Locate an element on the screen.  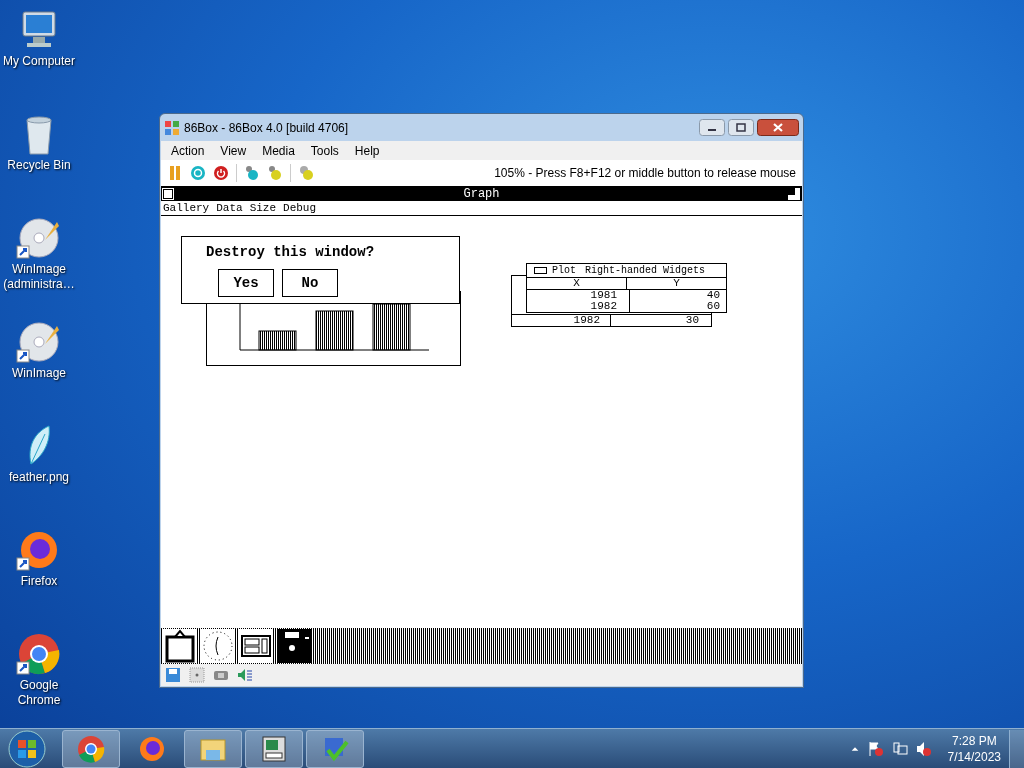
flag-icon is located at coordinates (875, 748).